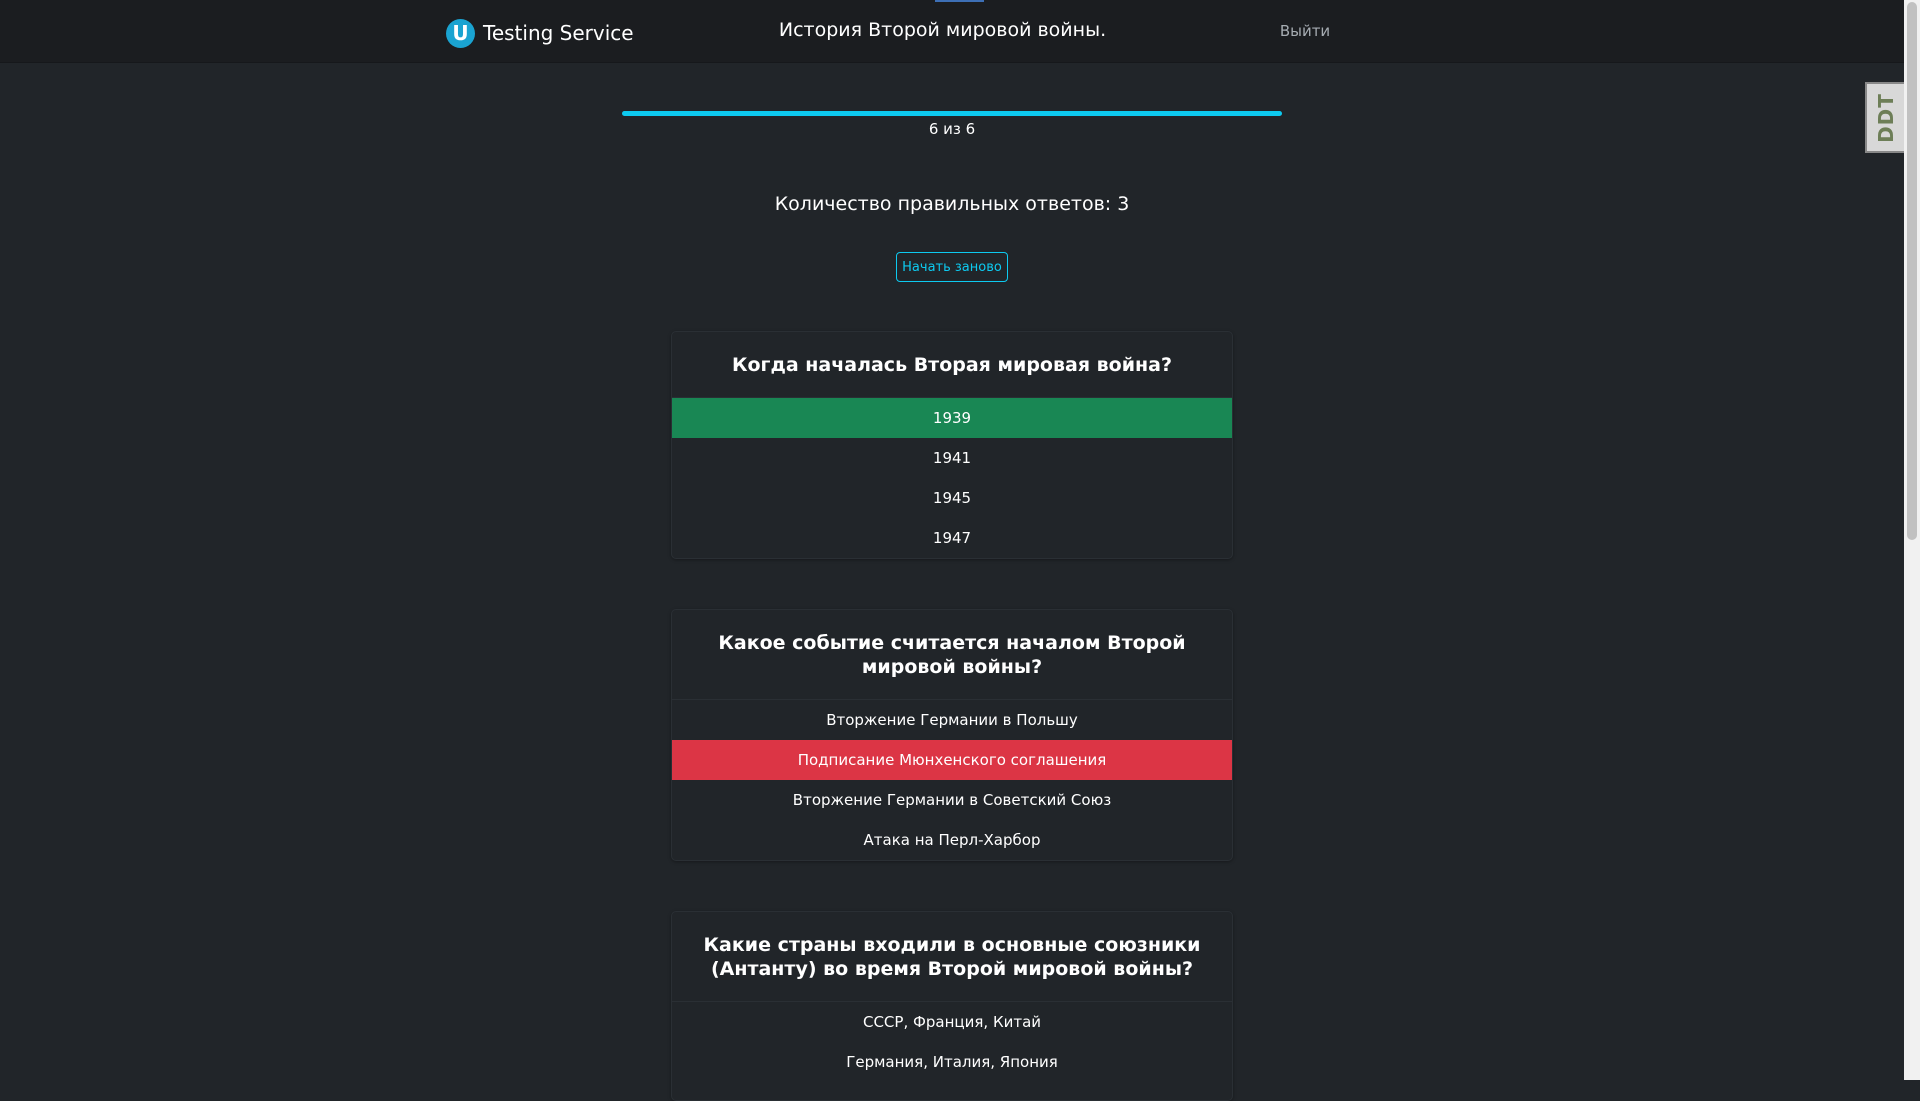  I want to click on answer-option: Германия, Италия, Япония, so click(952, 1062).